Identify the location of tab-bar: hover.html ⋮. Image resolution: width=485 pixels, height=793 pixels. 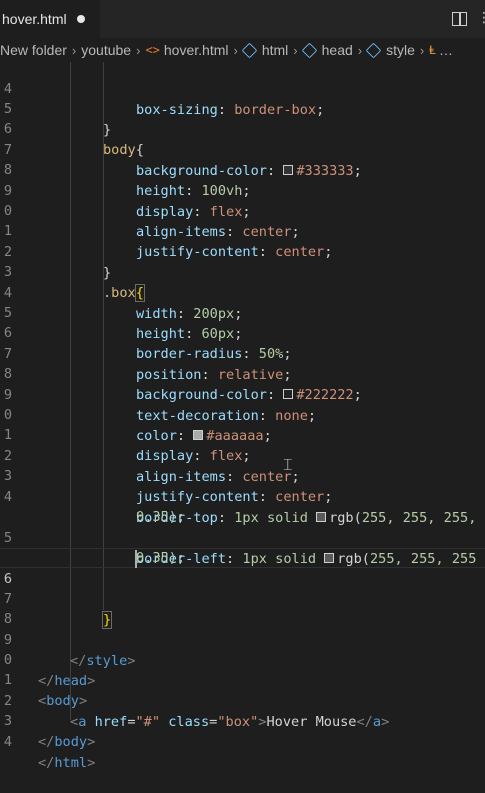
(242, 19).